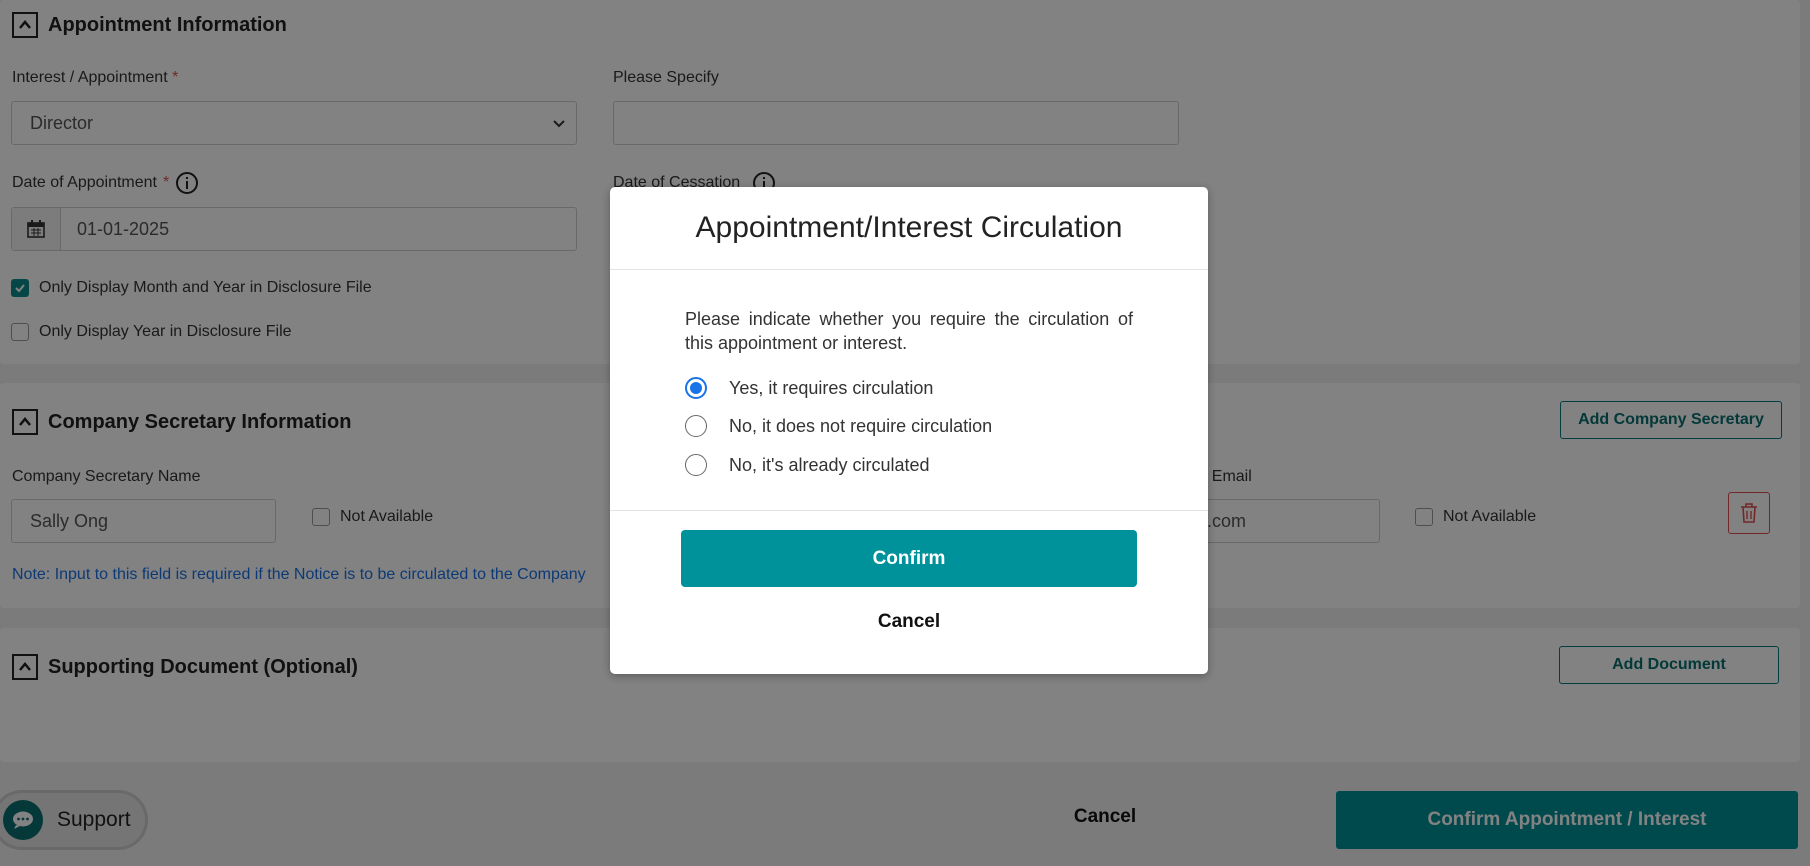 The height and width of the screenshot is (866, 1810). I want to click on radio-label: No, it's already circulated, so click(829, 464).